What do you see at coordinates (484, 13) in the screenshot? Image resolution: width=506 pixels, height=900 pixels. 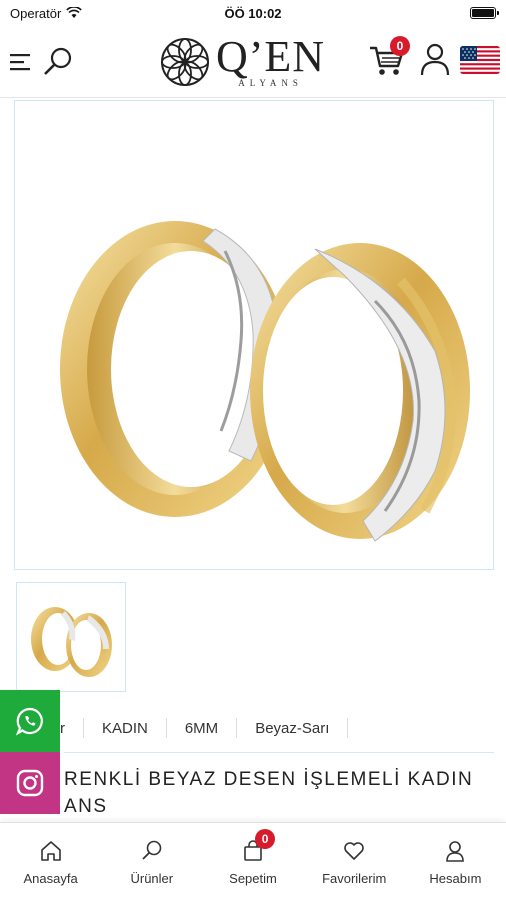 I see `battery-icon` at bounding box center [484, 13].